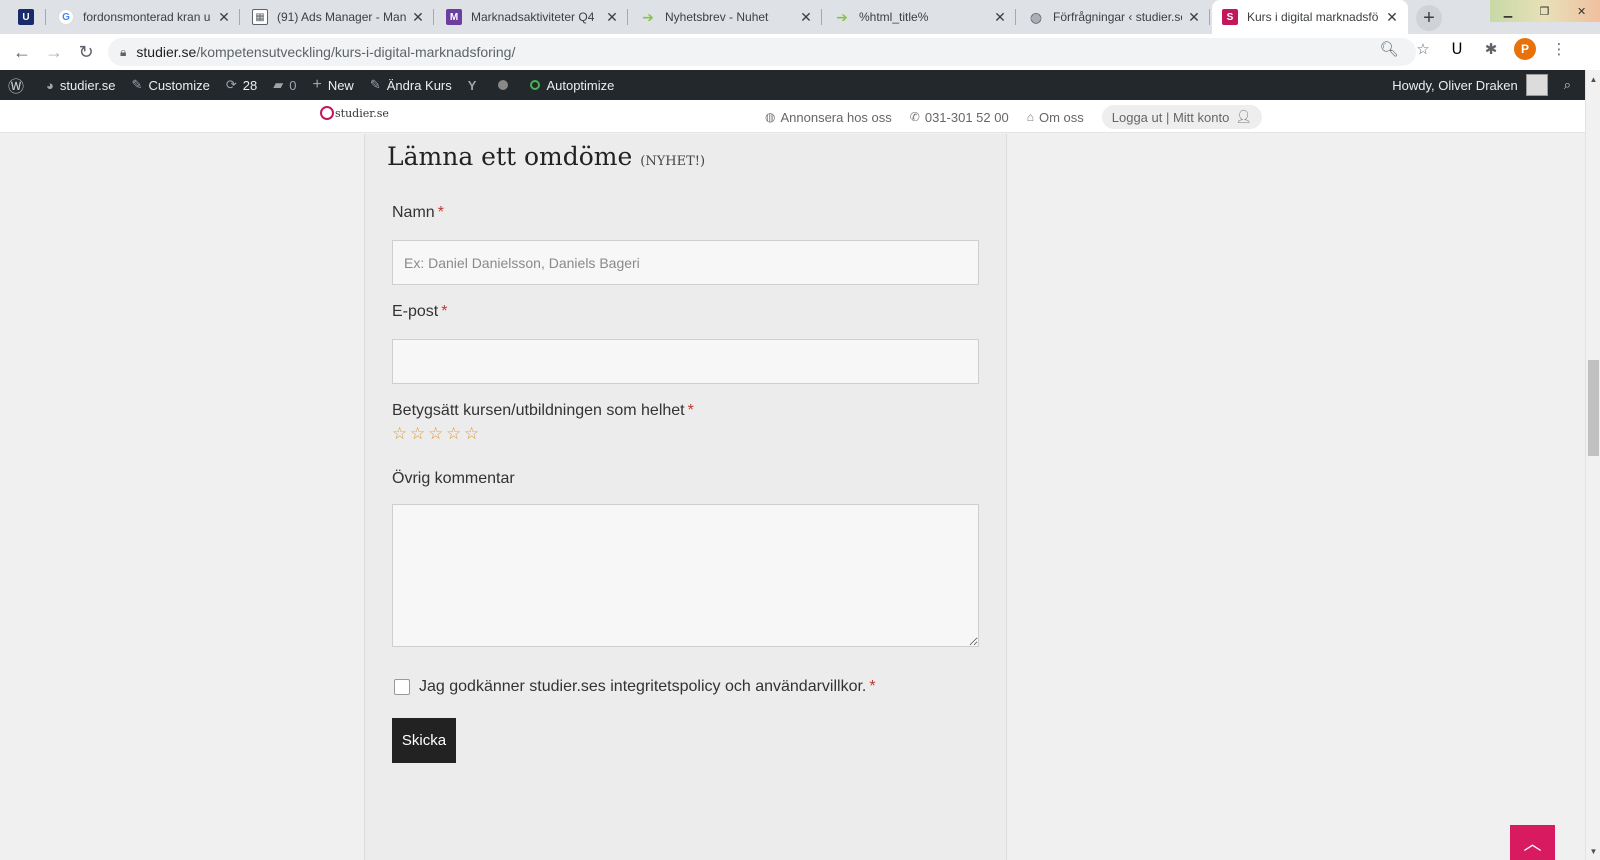 Image resolution: width=1600 pixels, height=860 pixels. What do you see at coordinates (828, 117) in the screenshot?
I see `advertise-link: ◍ Annonsera hos oss` at bounding box center [828, 117].